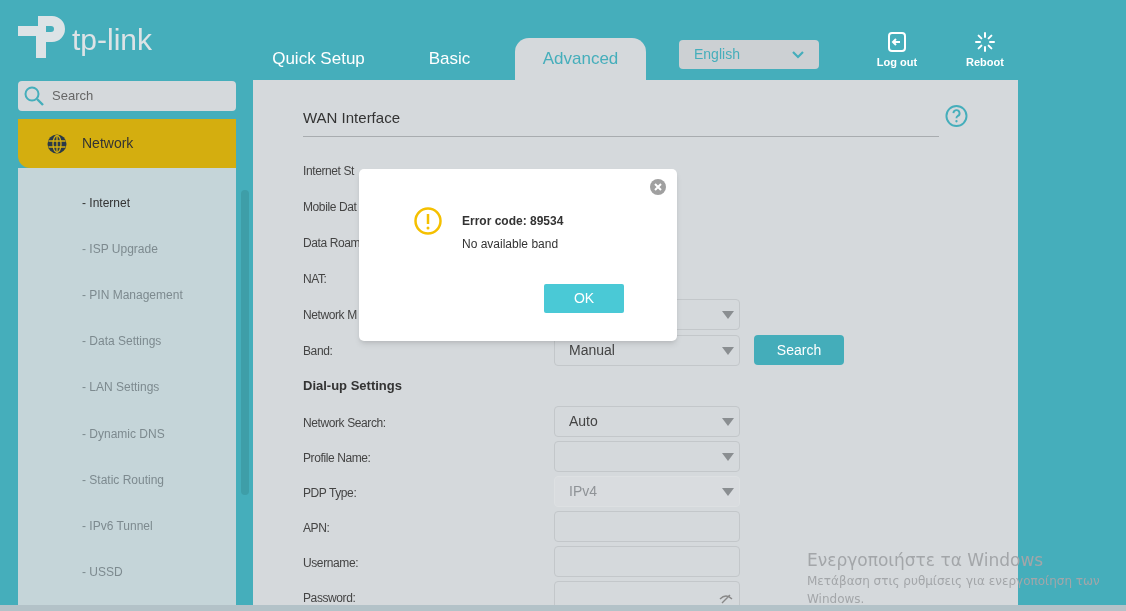 This screenshot has height=611, width=1126. Describe the element at coordinates (329, 597) in the screenshot. I see `field-label: Password:` at that location.